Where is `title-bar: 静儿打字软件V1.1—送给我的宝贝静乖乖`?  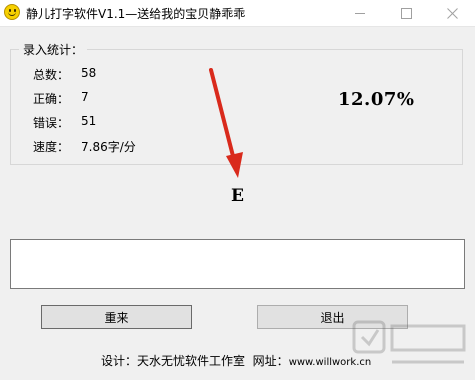
title-bar: 静儿打字软件V1.1—送给我的宝贝静乖乖 is located at coordinates (237, 13).